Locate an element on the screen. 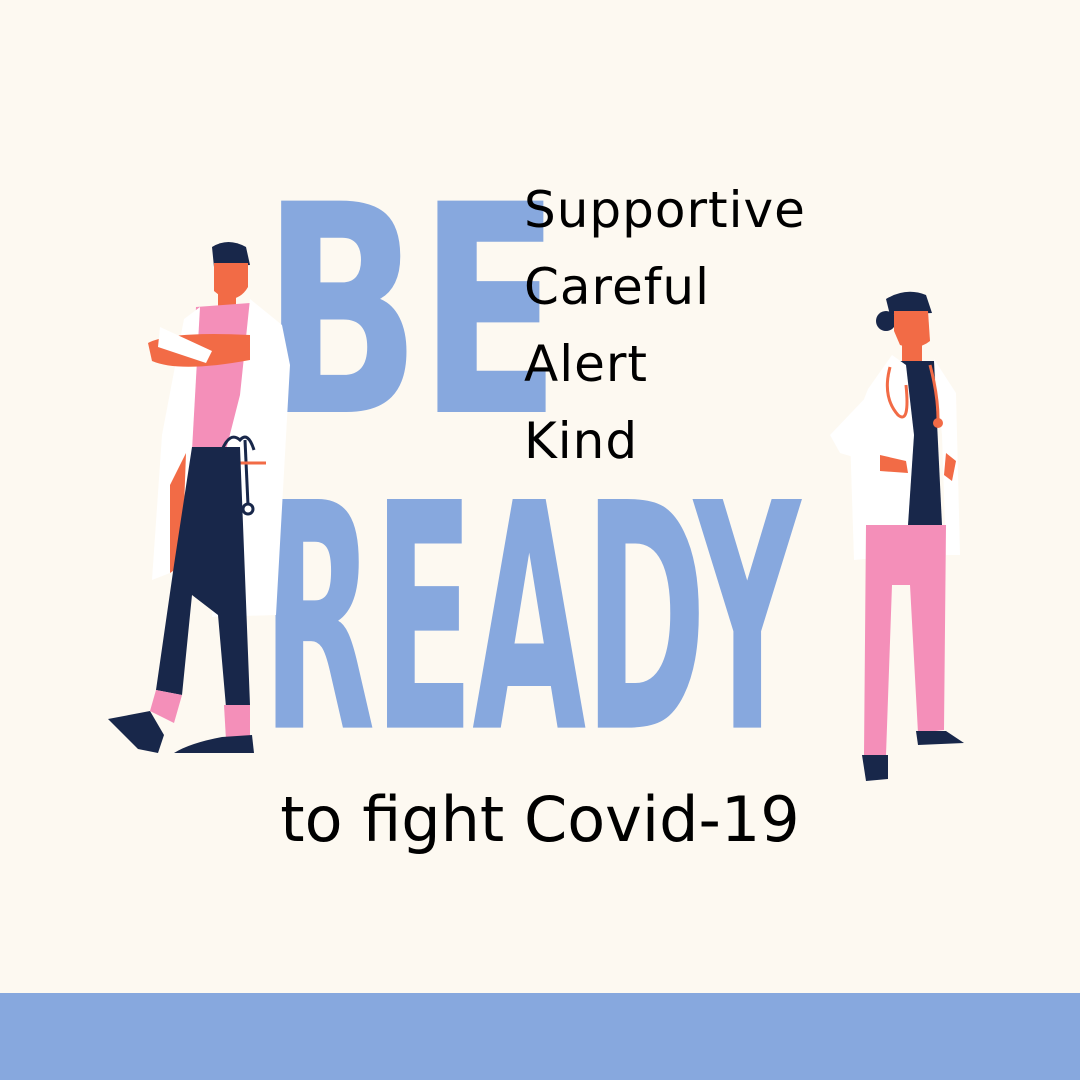 This screenshot has height=1080, width=1080. qualities-list: Supportive Careful Alert Kind is located at coordinates (665, 326).